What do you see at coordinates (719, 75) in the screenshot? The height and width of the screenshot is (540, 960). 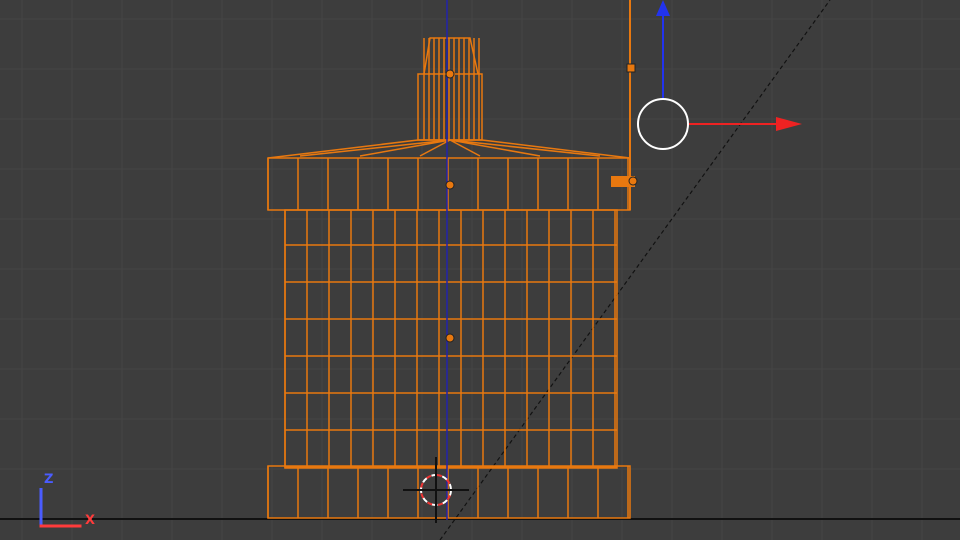 I see `transform-gizmo-drawing` at bounding box center [719, 75].